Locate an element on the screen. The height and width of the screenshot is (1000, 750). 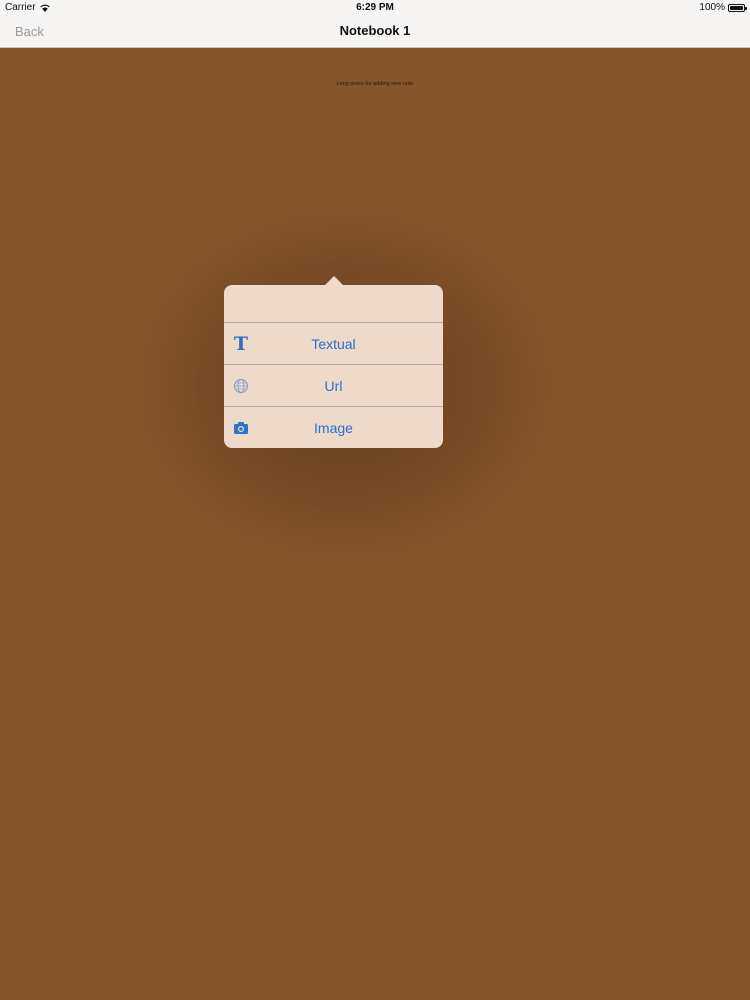
page-title: Notebook 1 is located at coordinates (375, 30).